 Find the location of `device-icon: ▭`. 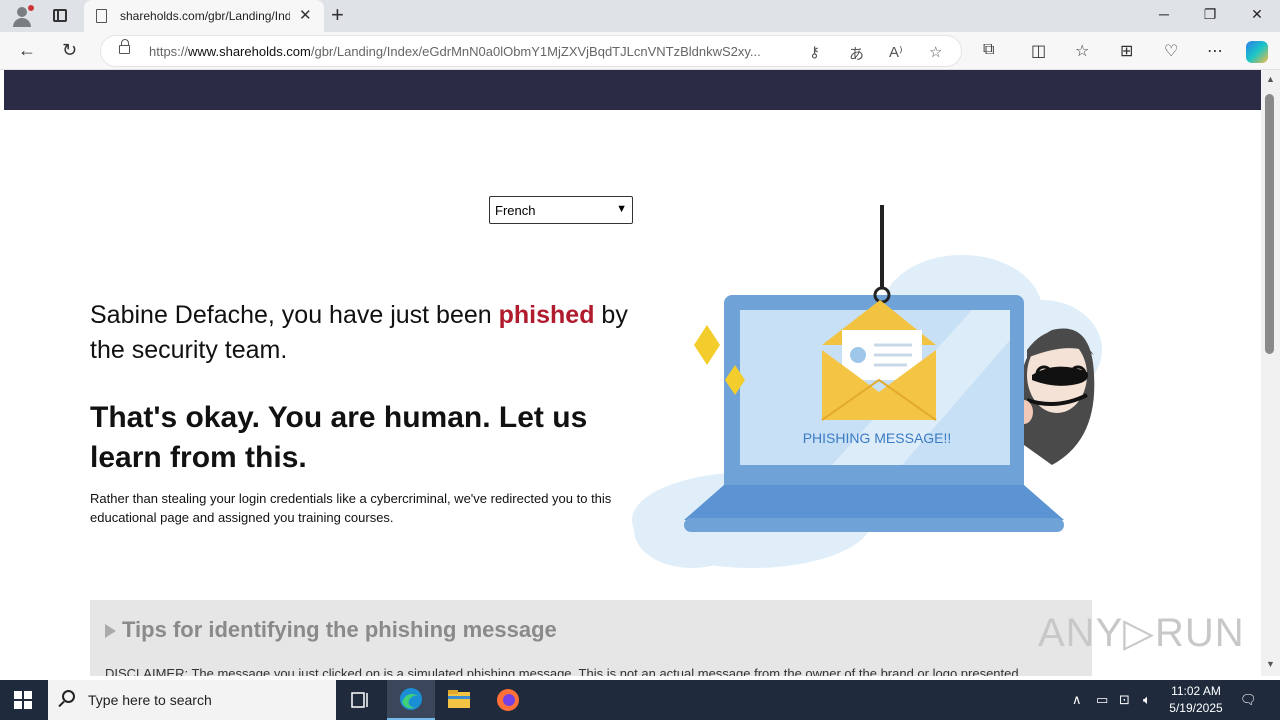

device-icon: ▭ is located at coordinates (1102, 700).